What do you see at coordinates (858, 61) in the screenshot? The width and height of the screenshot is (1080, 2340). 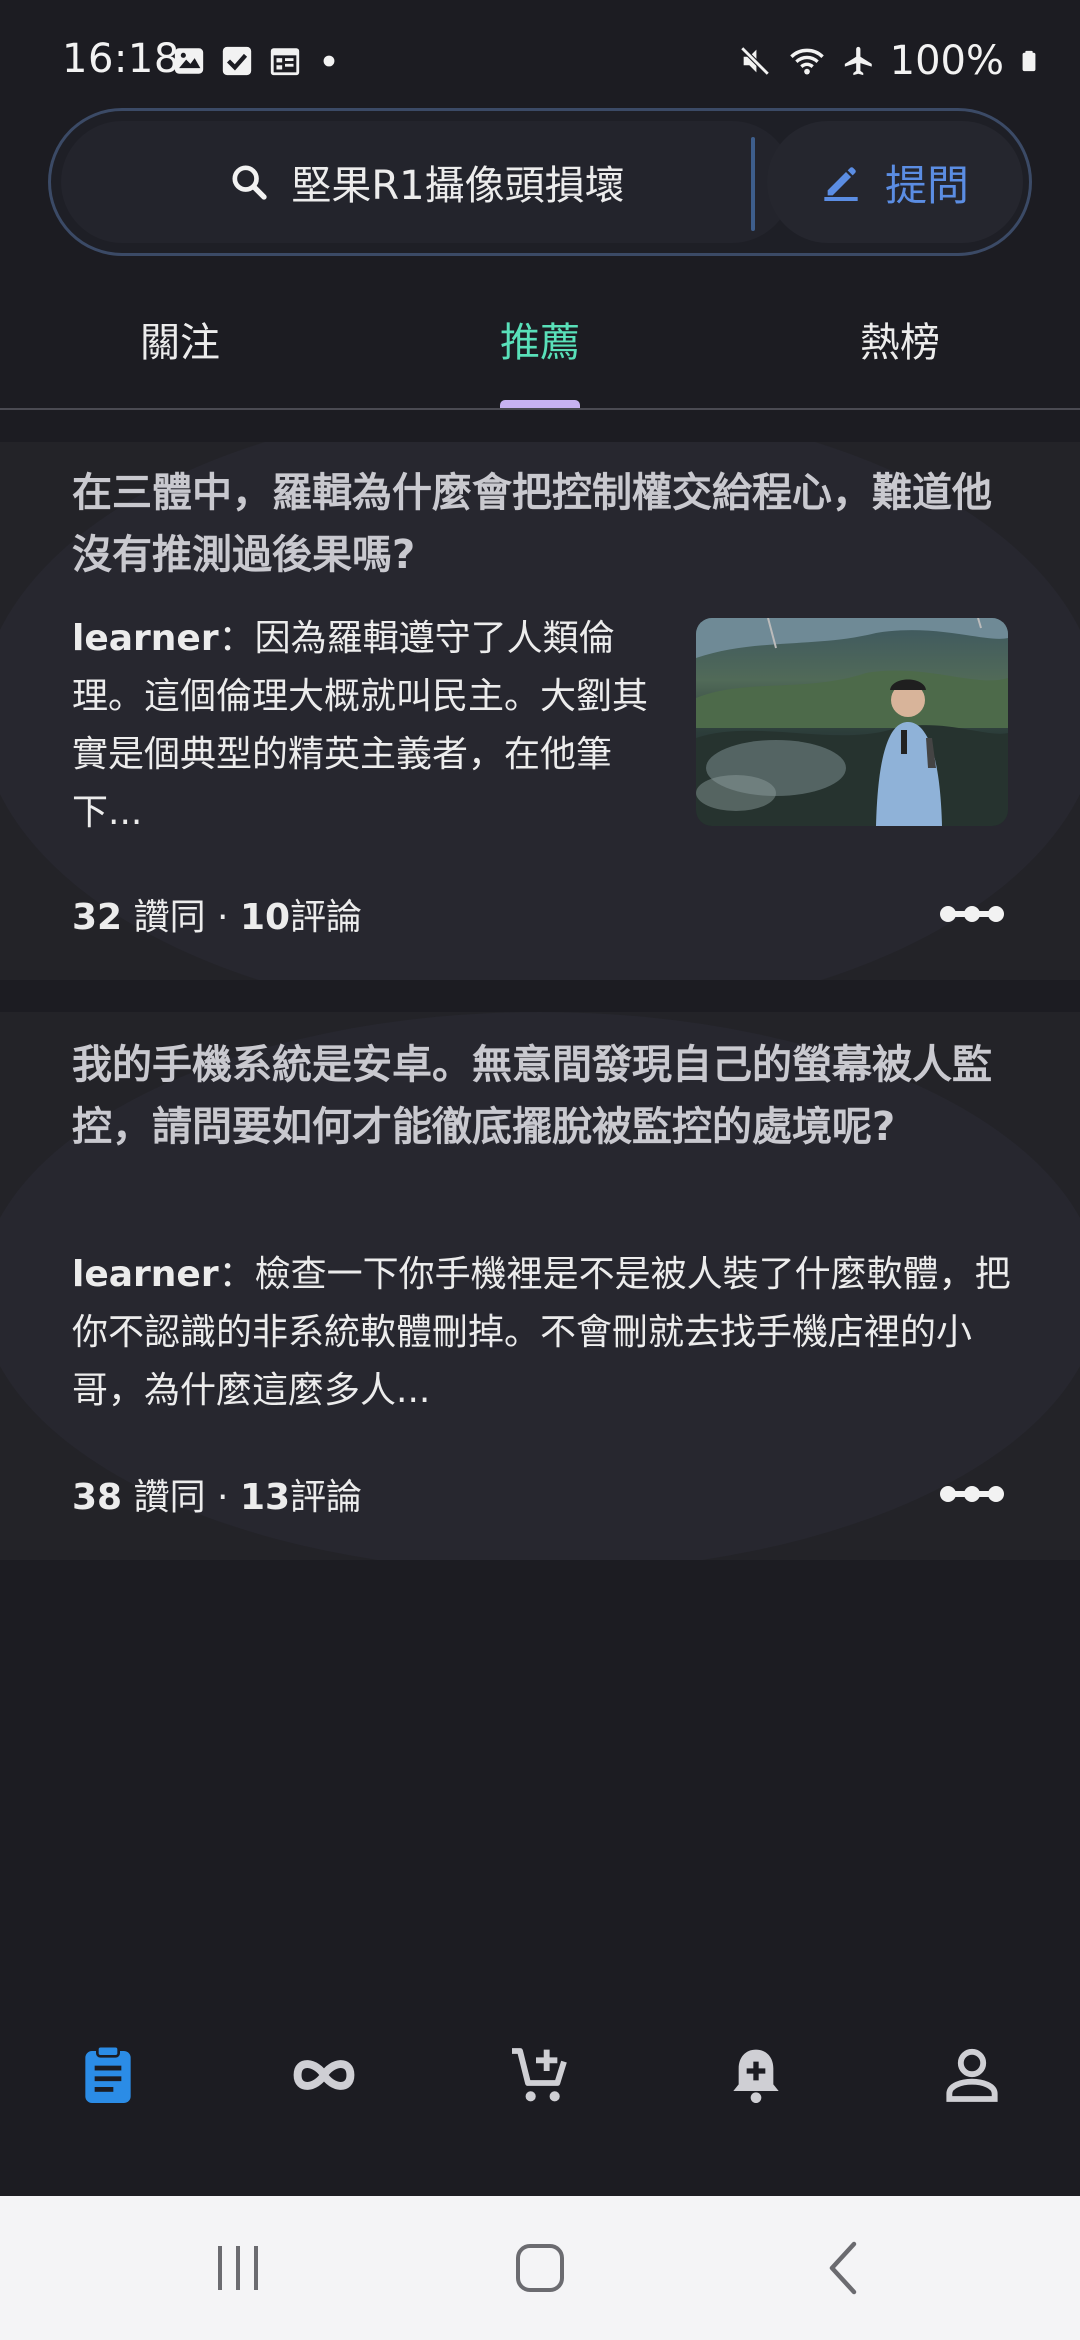 I see `airplane-icon` at bounding box center [858, 61].